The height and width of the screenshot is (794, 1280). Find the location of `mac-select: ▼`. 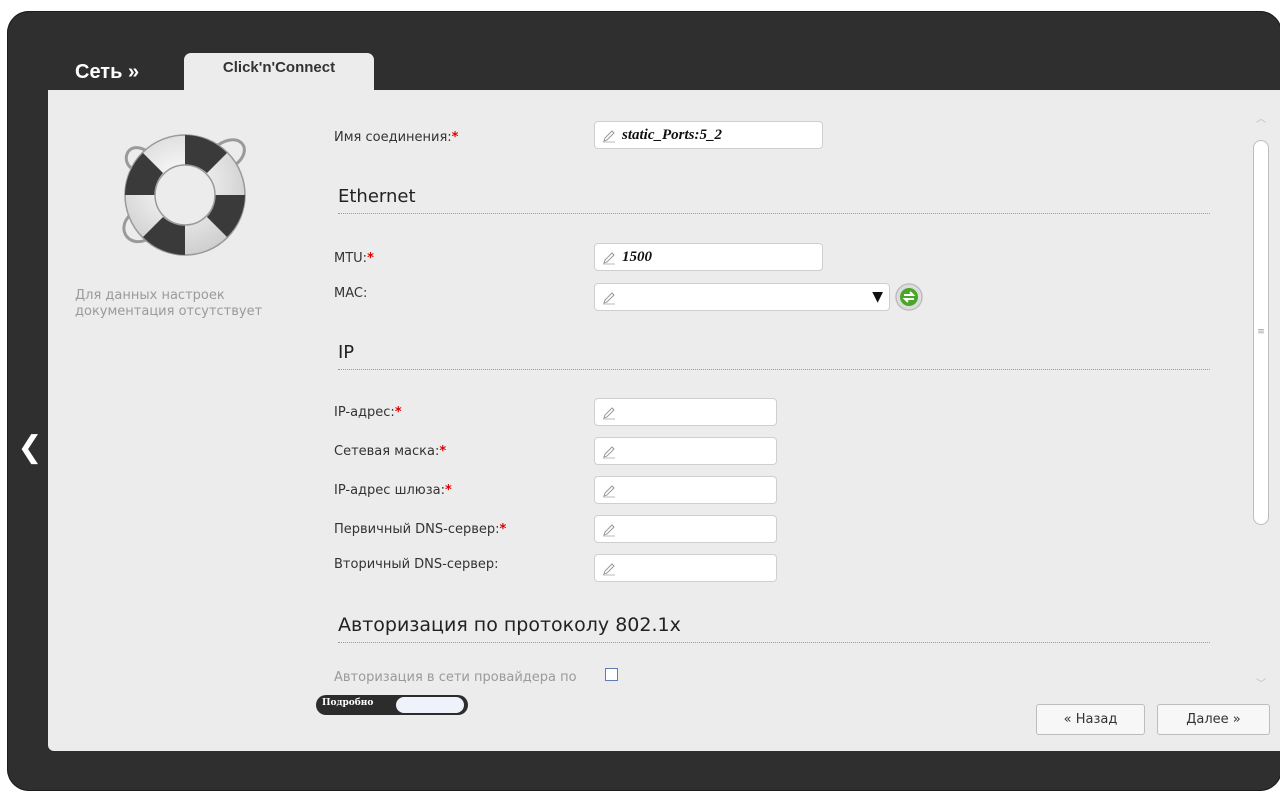

mac-select: ▼ is located at coordinates (742, 297).